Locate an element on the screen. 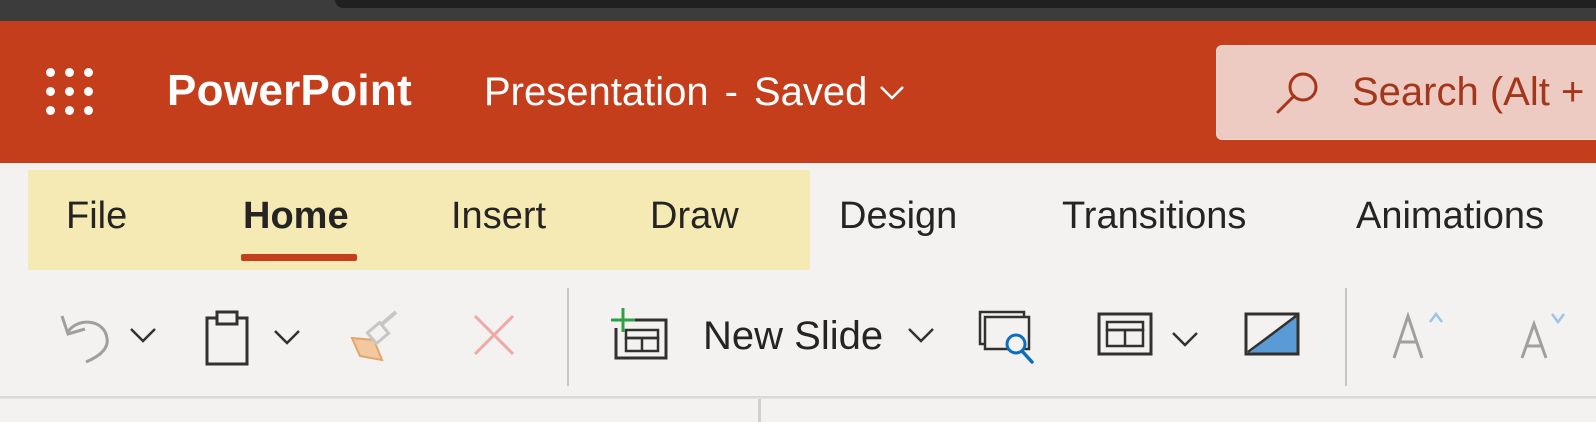 This screenshot has width=1596, height=422. ribbon-divider is located at coordinates (568, 337).